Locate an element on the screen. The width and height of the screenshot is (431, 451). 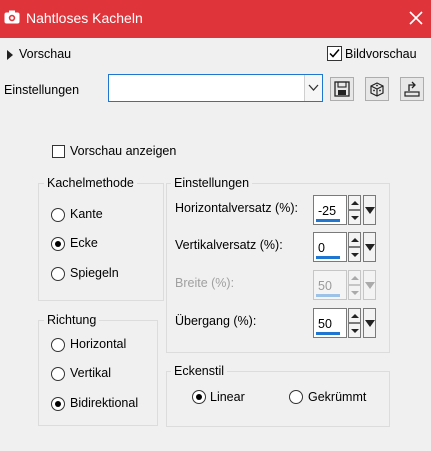
radio-vertikal is located at coordinates (58, 374).